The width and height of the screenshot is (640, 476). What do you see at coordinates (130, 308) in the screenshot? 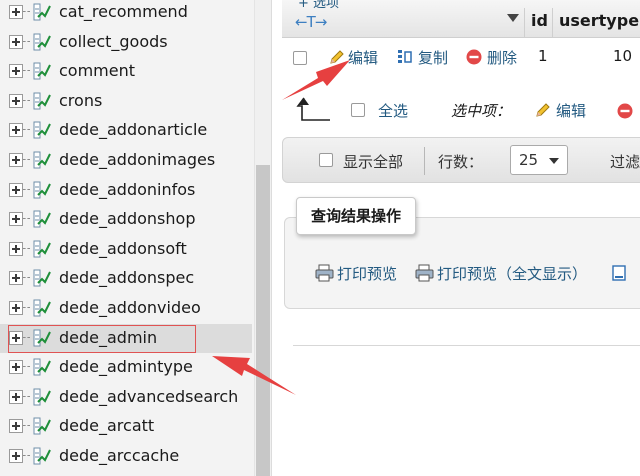
I see `tree-item-label: dede_addonvideo` at bounding box center [130, 308].